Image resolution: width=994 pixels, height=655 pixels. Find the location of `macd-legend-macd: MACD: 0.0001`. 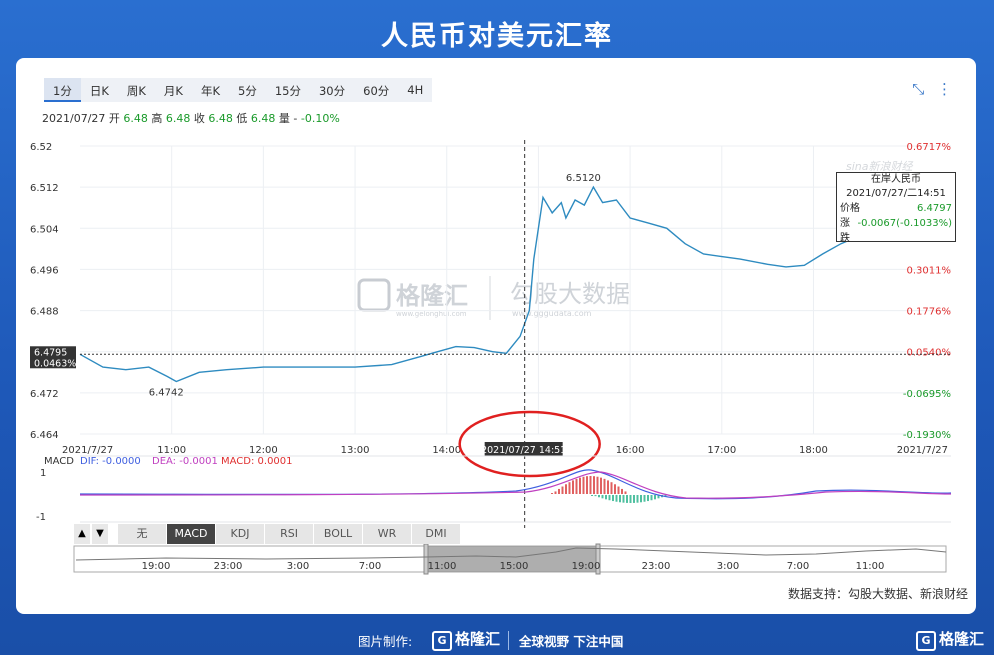

macd-legend-macd: MACD: 0.0001 is located at coordinates (257, 461).